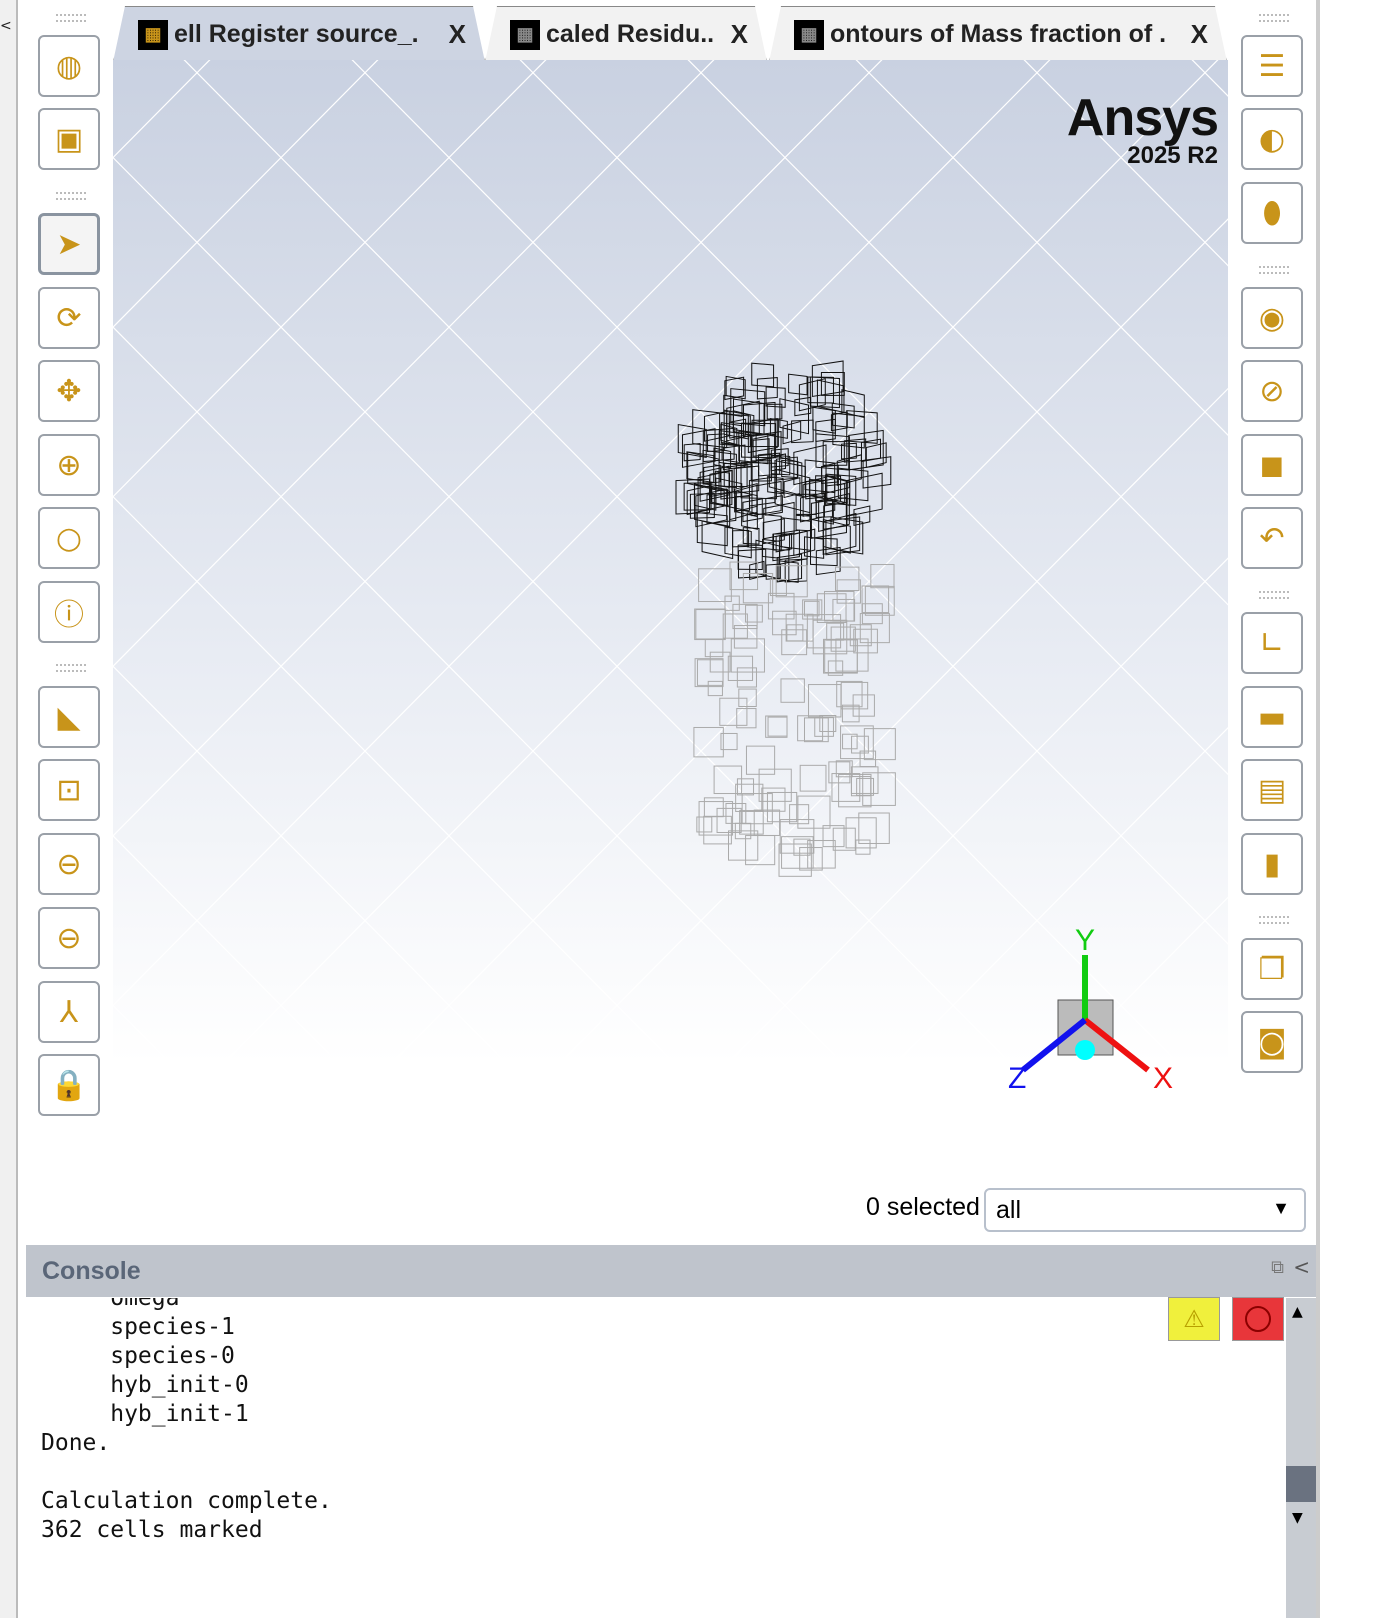  Describe the element at coordinates (1142, 118) in the screenshot. I see `logo-brand: Ansys` at that location.